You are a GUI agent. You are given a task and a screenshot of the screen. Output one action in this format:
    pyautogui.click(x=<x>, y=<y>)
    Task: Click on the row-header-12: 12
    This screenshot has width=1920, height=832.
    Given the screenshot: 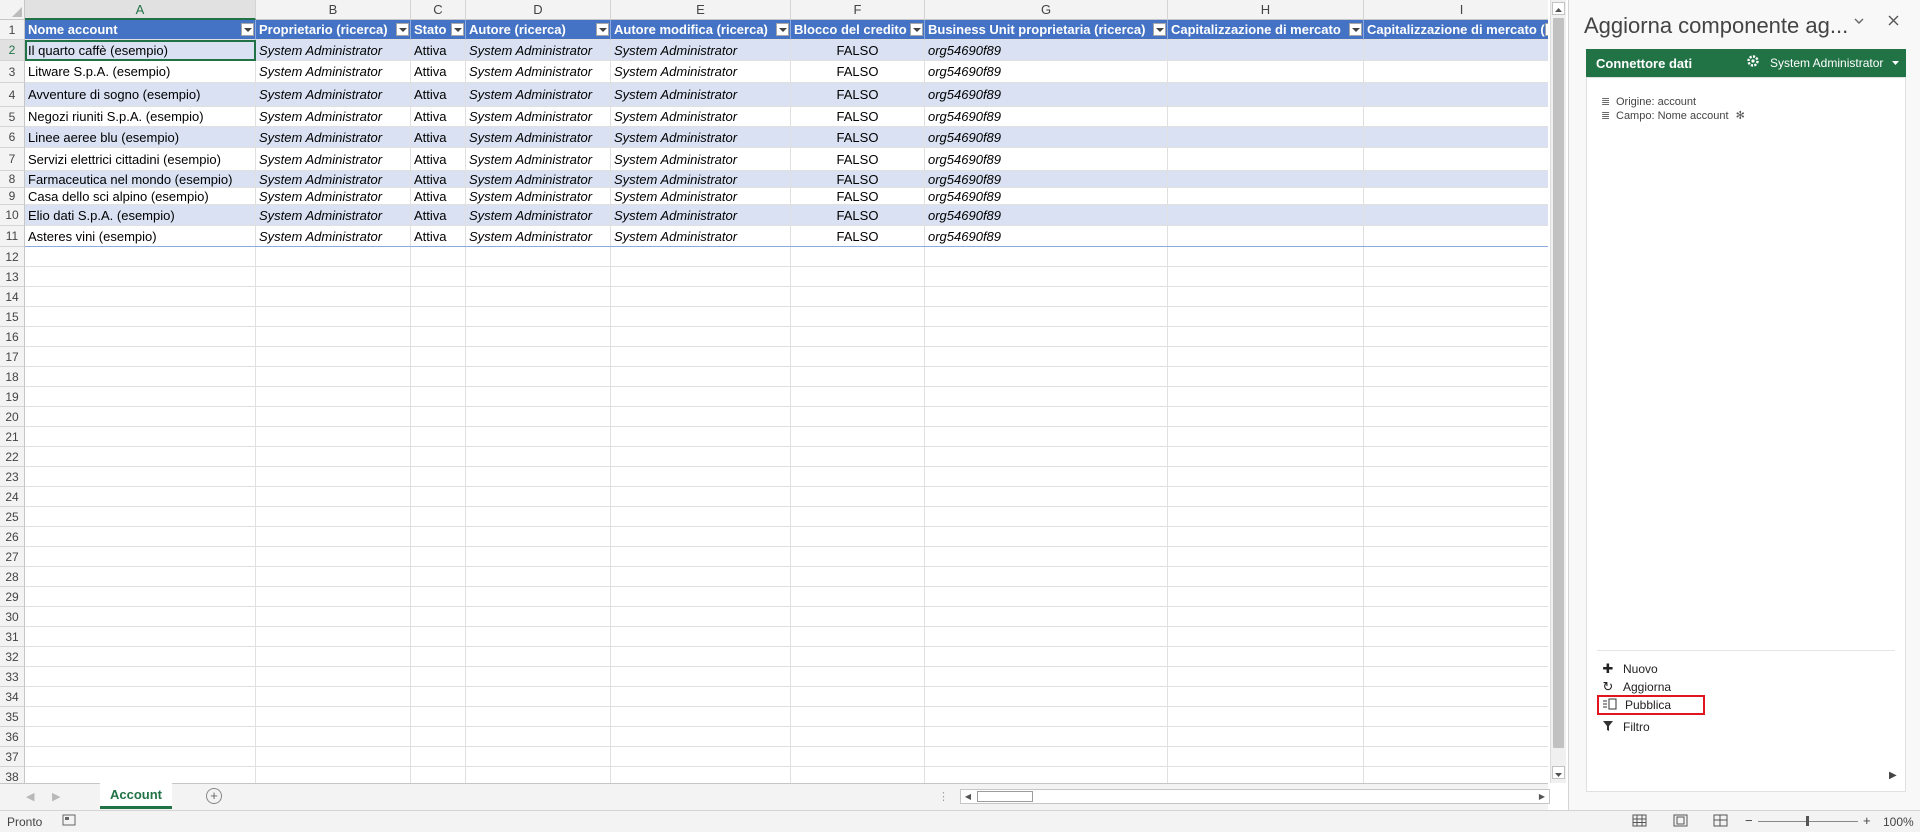 What is the action you would take?
    pyautogui.click(x=12, y=257)
    